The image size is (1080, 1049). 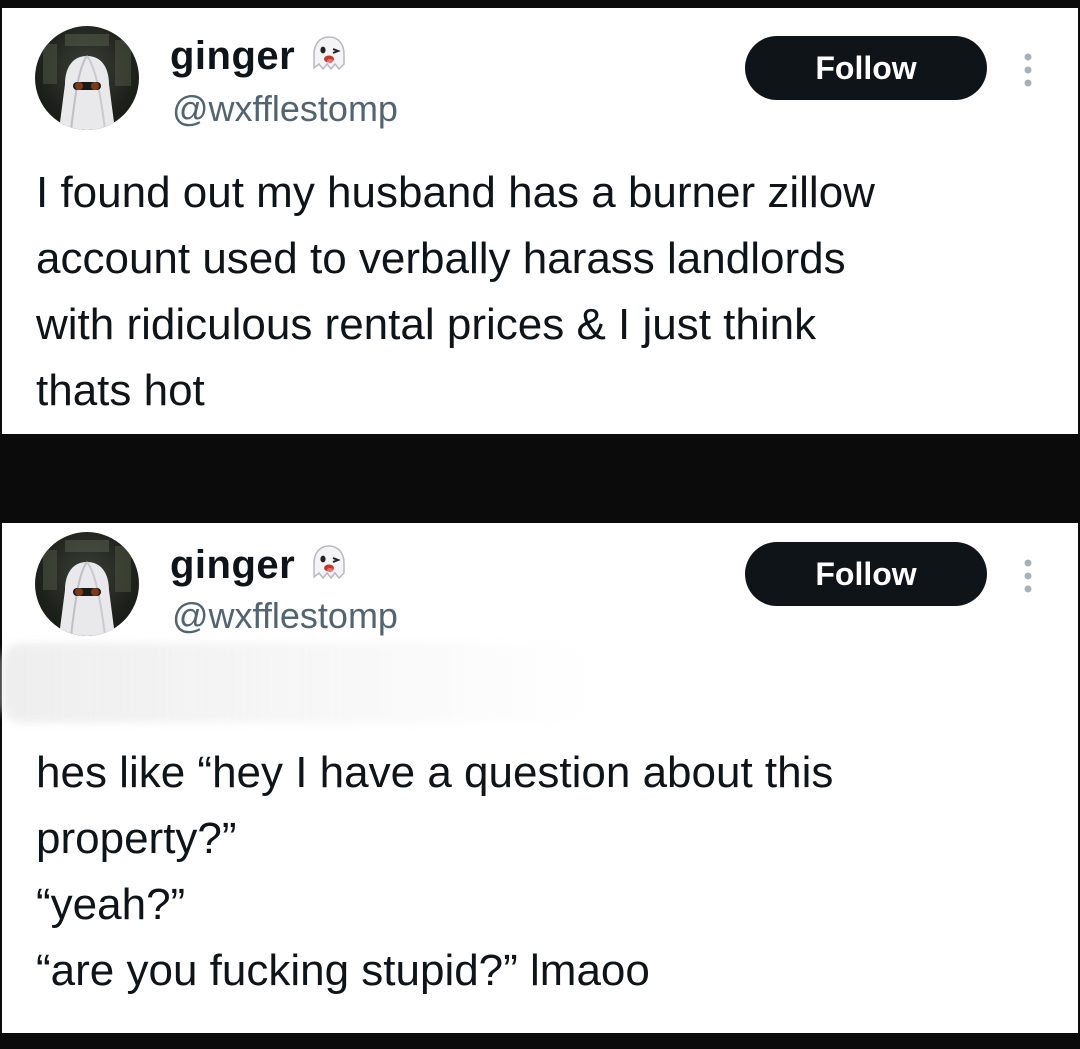 I want to click on erased-area, so click(x=297, y=683).